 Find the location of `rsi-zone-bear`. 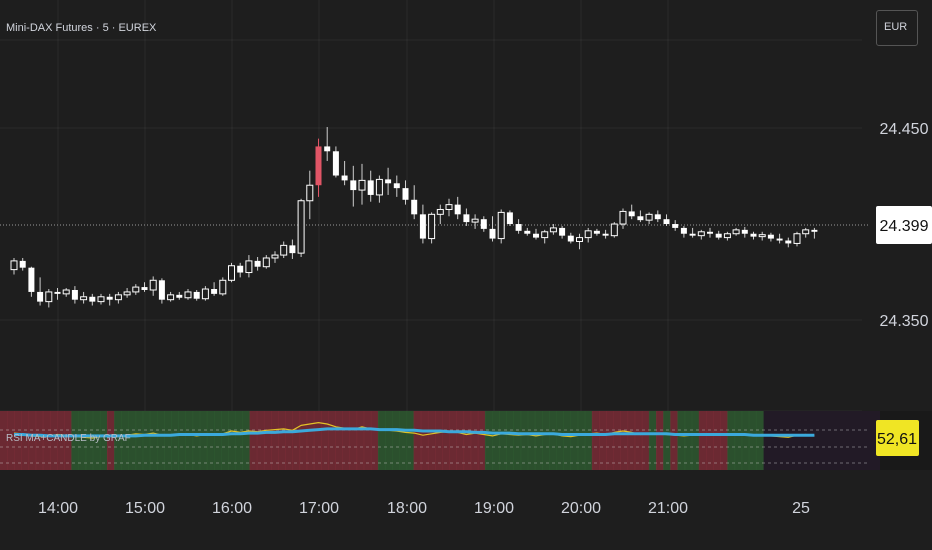

rsi-zone-bear is located at coordinates (339, 440).